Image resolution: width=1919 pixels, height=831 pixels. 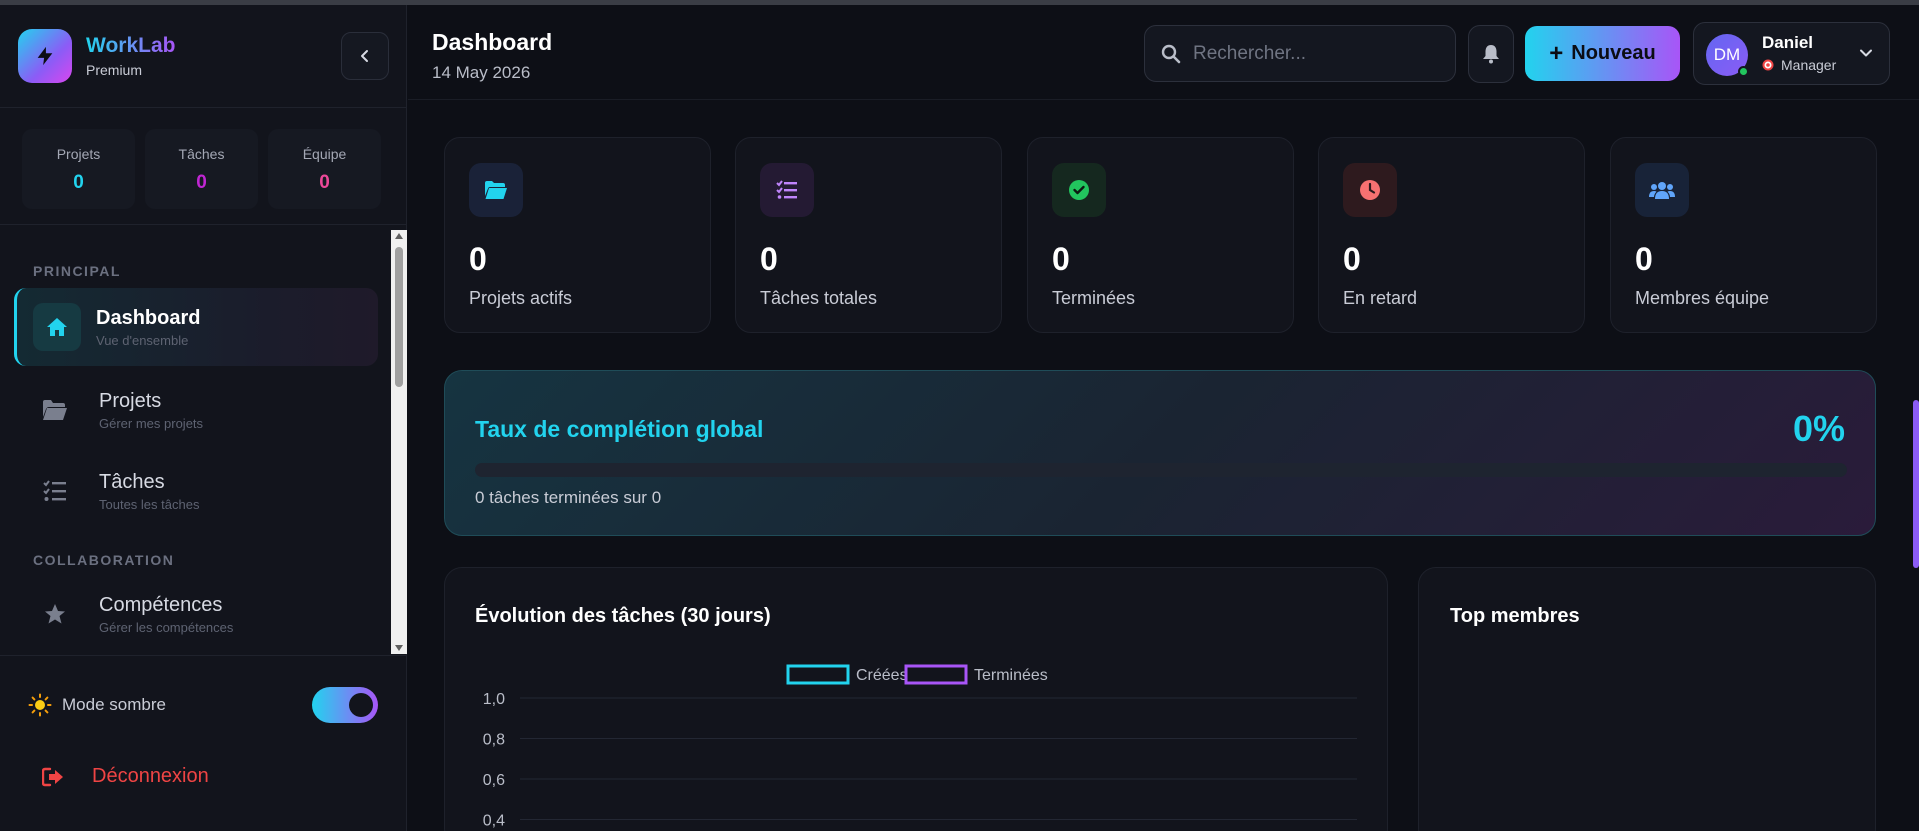 What do you see at coordinates (150, 776) in the screenshot?
I see `logout-label: Déconnexion` at bounding box center [150, 776].